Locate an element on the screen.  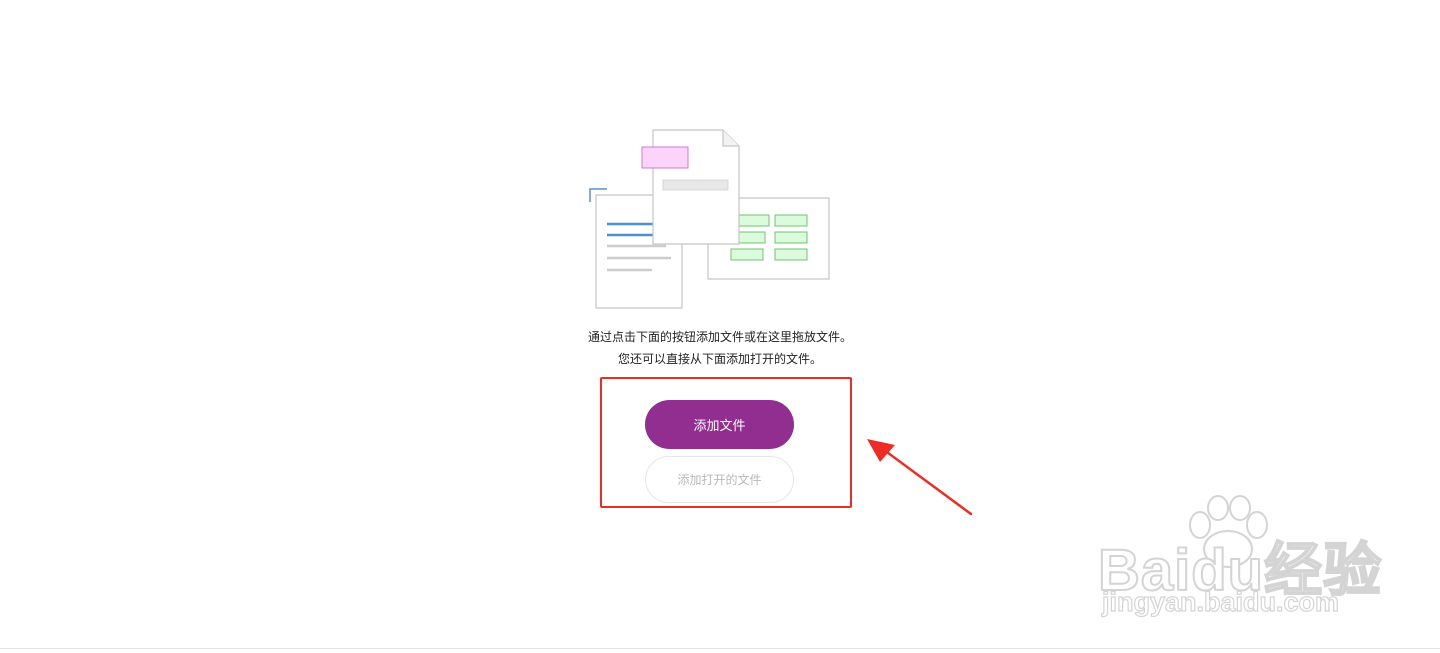
instruction-line-2: 您还可以直接从下面添加打开的文件。 is located at coordinates (719, 359).